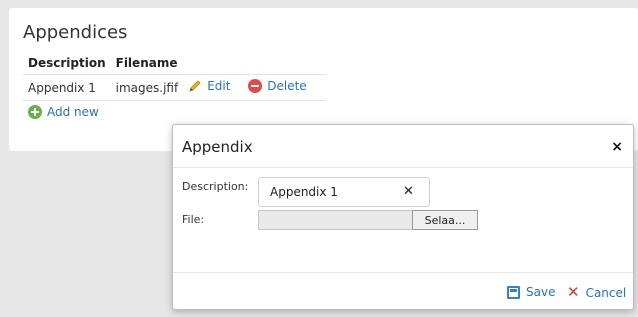 The height and width of the screenshot is (317, 638). What do you see at coordinates (513, 292) in the screenshot?
I see `save-icon` at bounding box center [513, 292].